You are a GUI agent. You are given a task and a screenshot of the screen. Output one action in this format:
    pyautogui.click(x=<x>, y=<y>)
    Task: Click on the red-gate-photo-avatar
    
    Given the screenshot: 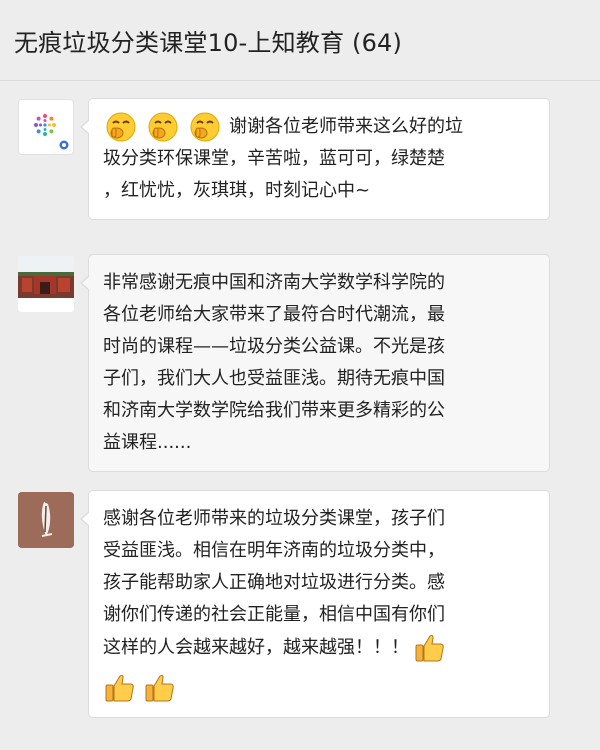 What is the action you would take?
    pyautogui.click(x=46, y=284)
    